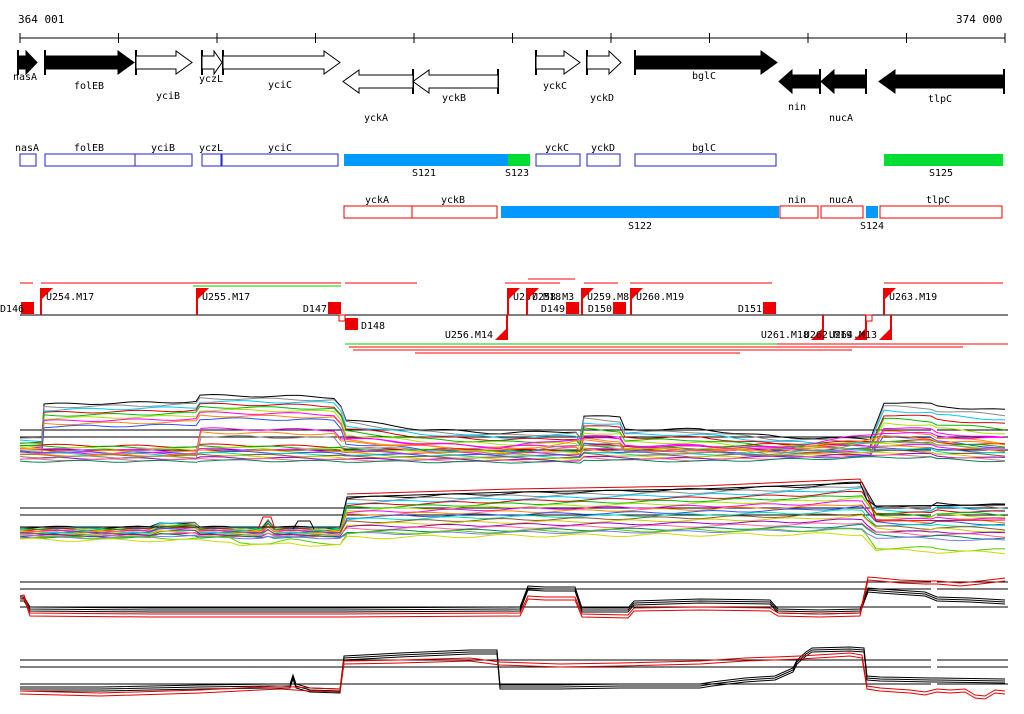  What do you see at coordinates (799, 212) in the screenshot?
I see `segment-box-nin` at bounding box center [799, 212].